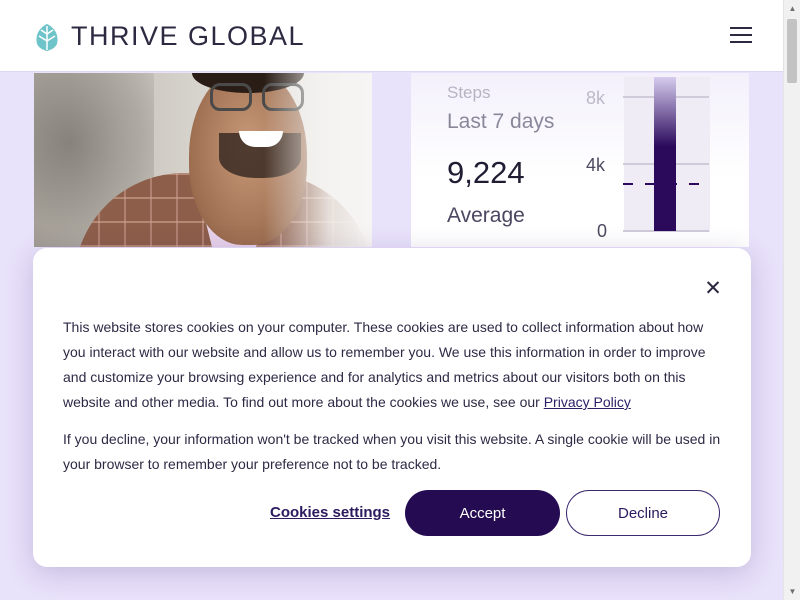 This screenshot has height=600, width=800. I want to click on brand-name: THRIVE GLOBAL, so click(188, 36).